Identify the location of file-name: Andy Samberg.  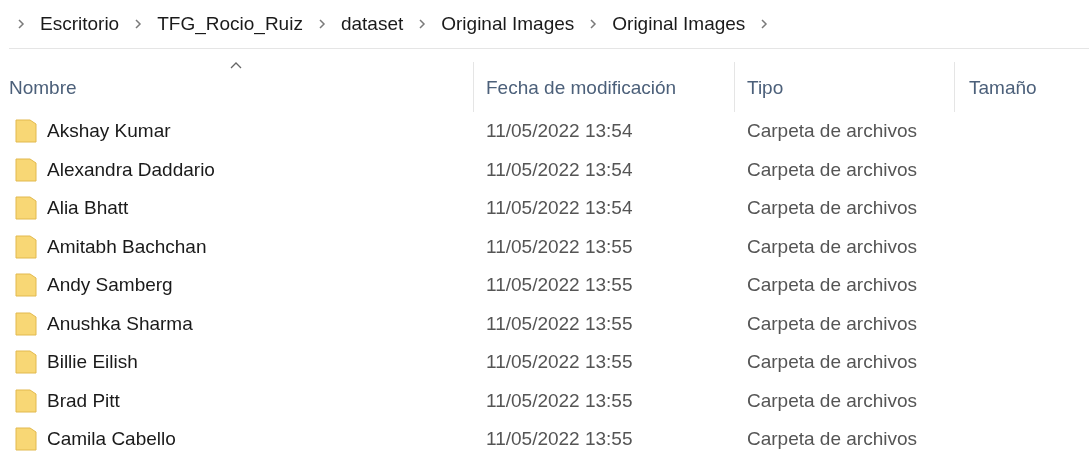
(110, 285).